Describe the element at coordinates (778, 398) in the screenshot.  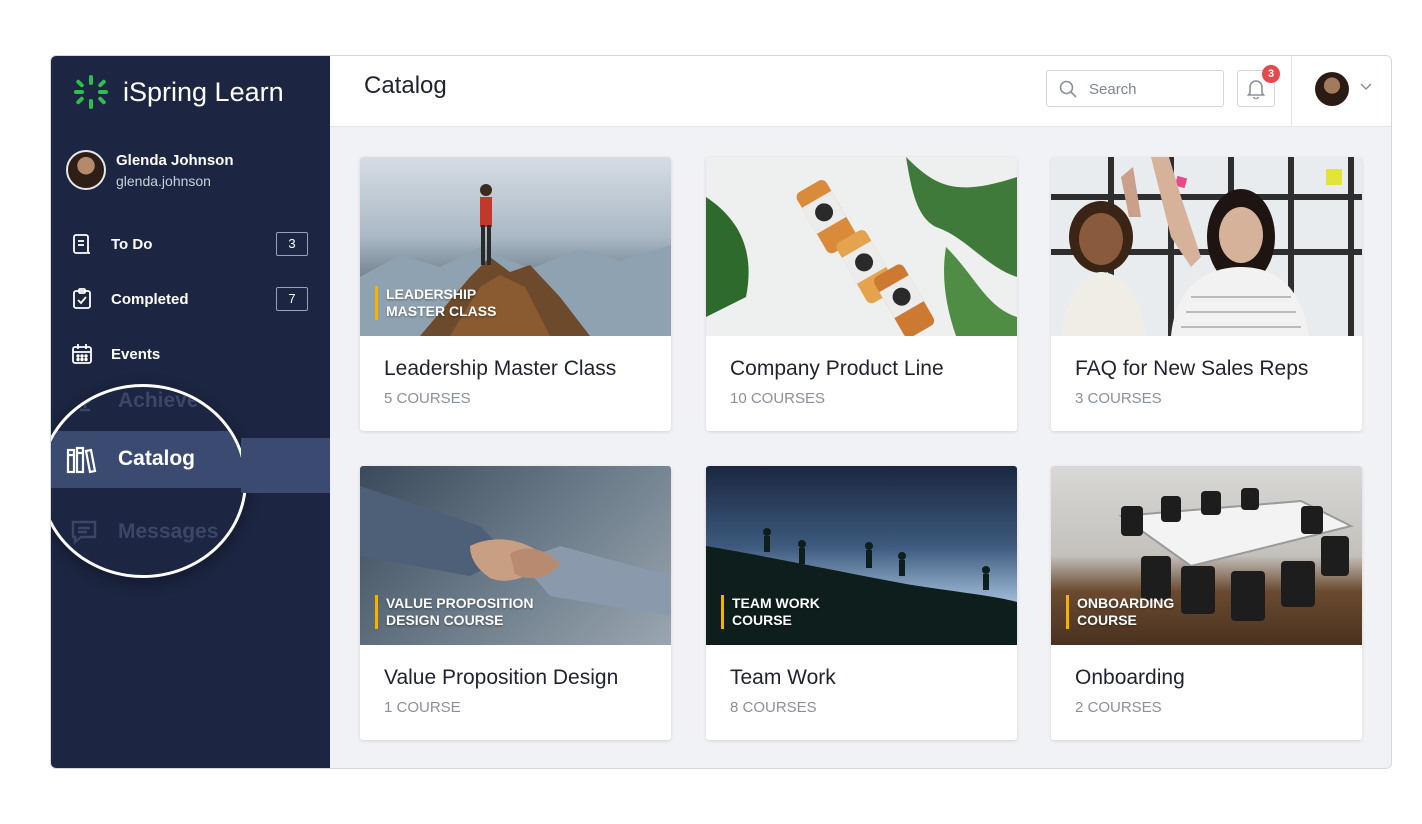
I see `card-course-count: 10 COURSES` at that location.